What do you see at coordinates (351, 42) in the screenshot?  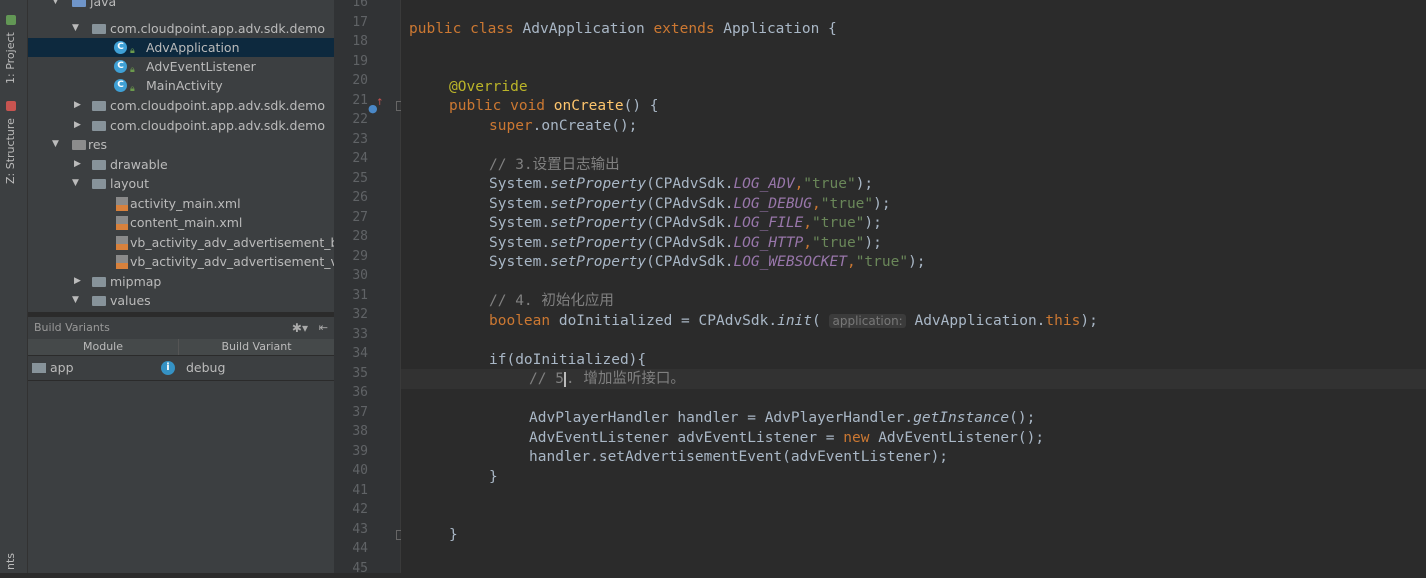 I see `line-number: 18` at bounding box center [351, 42].